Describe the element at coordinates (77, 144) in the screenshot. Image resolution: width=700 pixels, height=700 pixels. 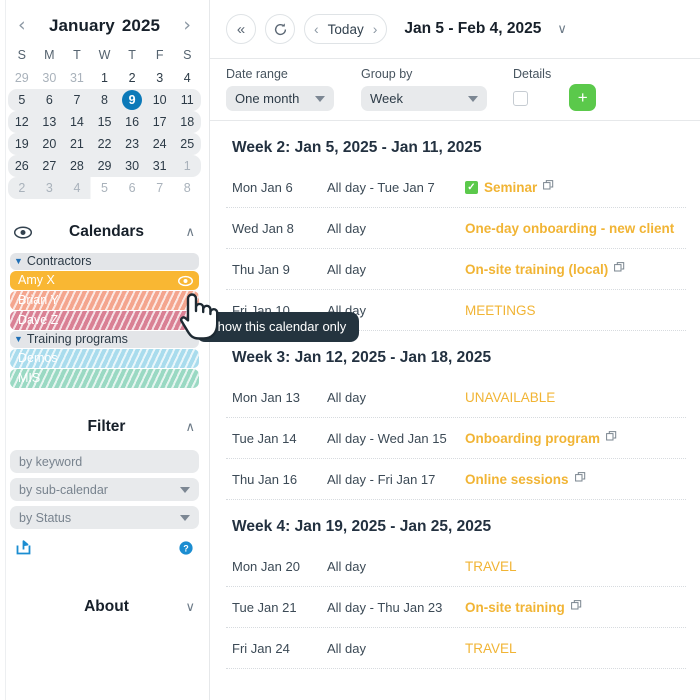
I see `mini-calendar-day: 21` at that location.